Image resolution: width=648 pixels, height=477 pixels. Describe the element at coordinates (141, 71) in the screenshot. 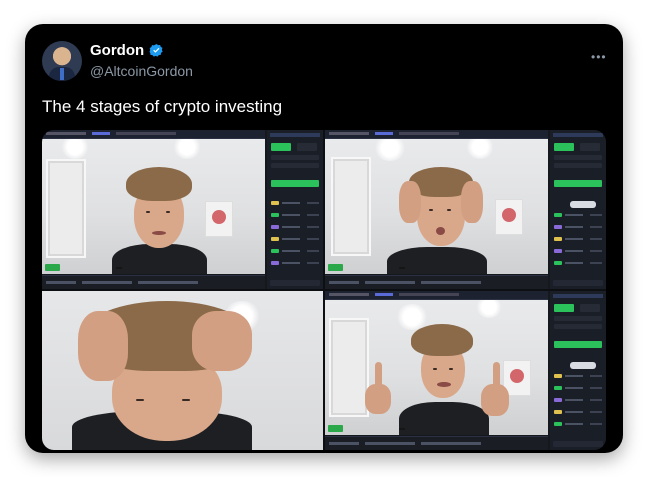

I see `user-handle: @AltcoinGordon` at that location.